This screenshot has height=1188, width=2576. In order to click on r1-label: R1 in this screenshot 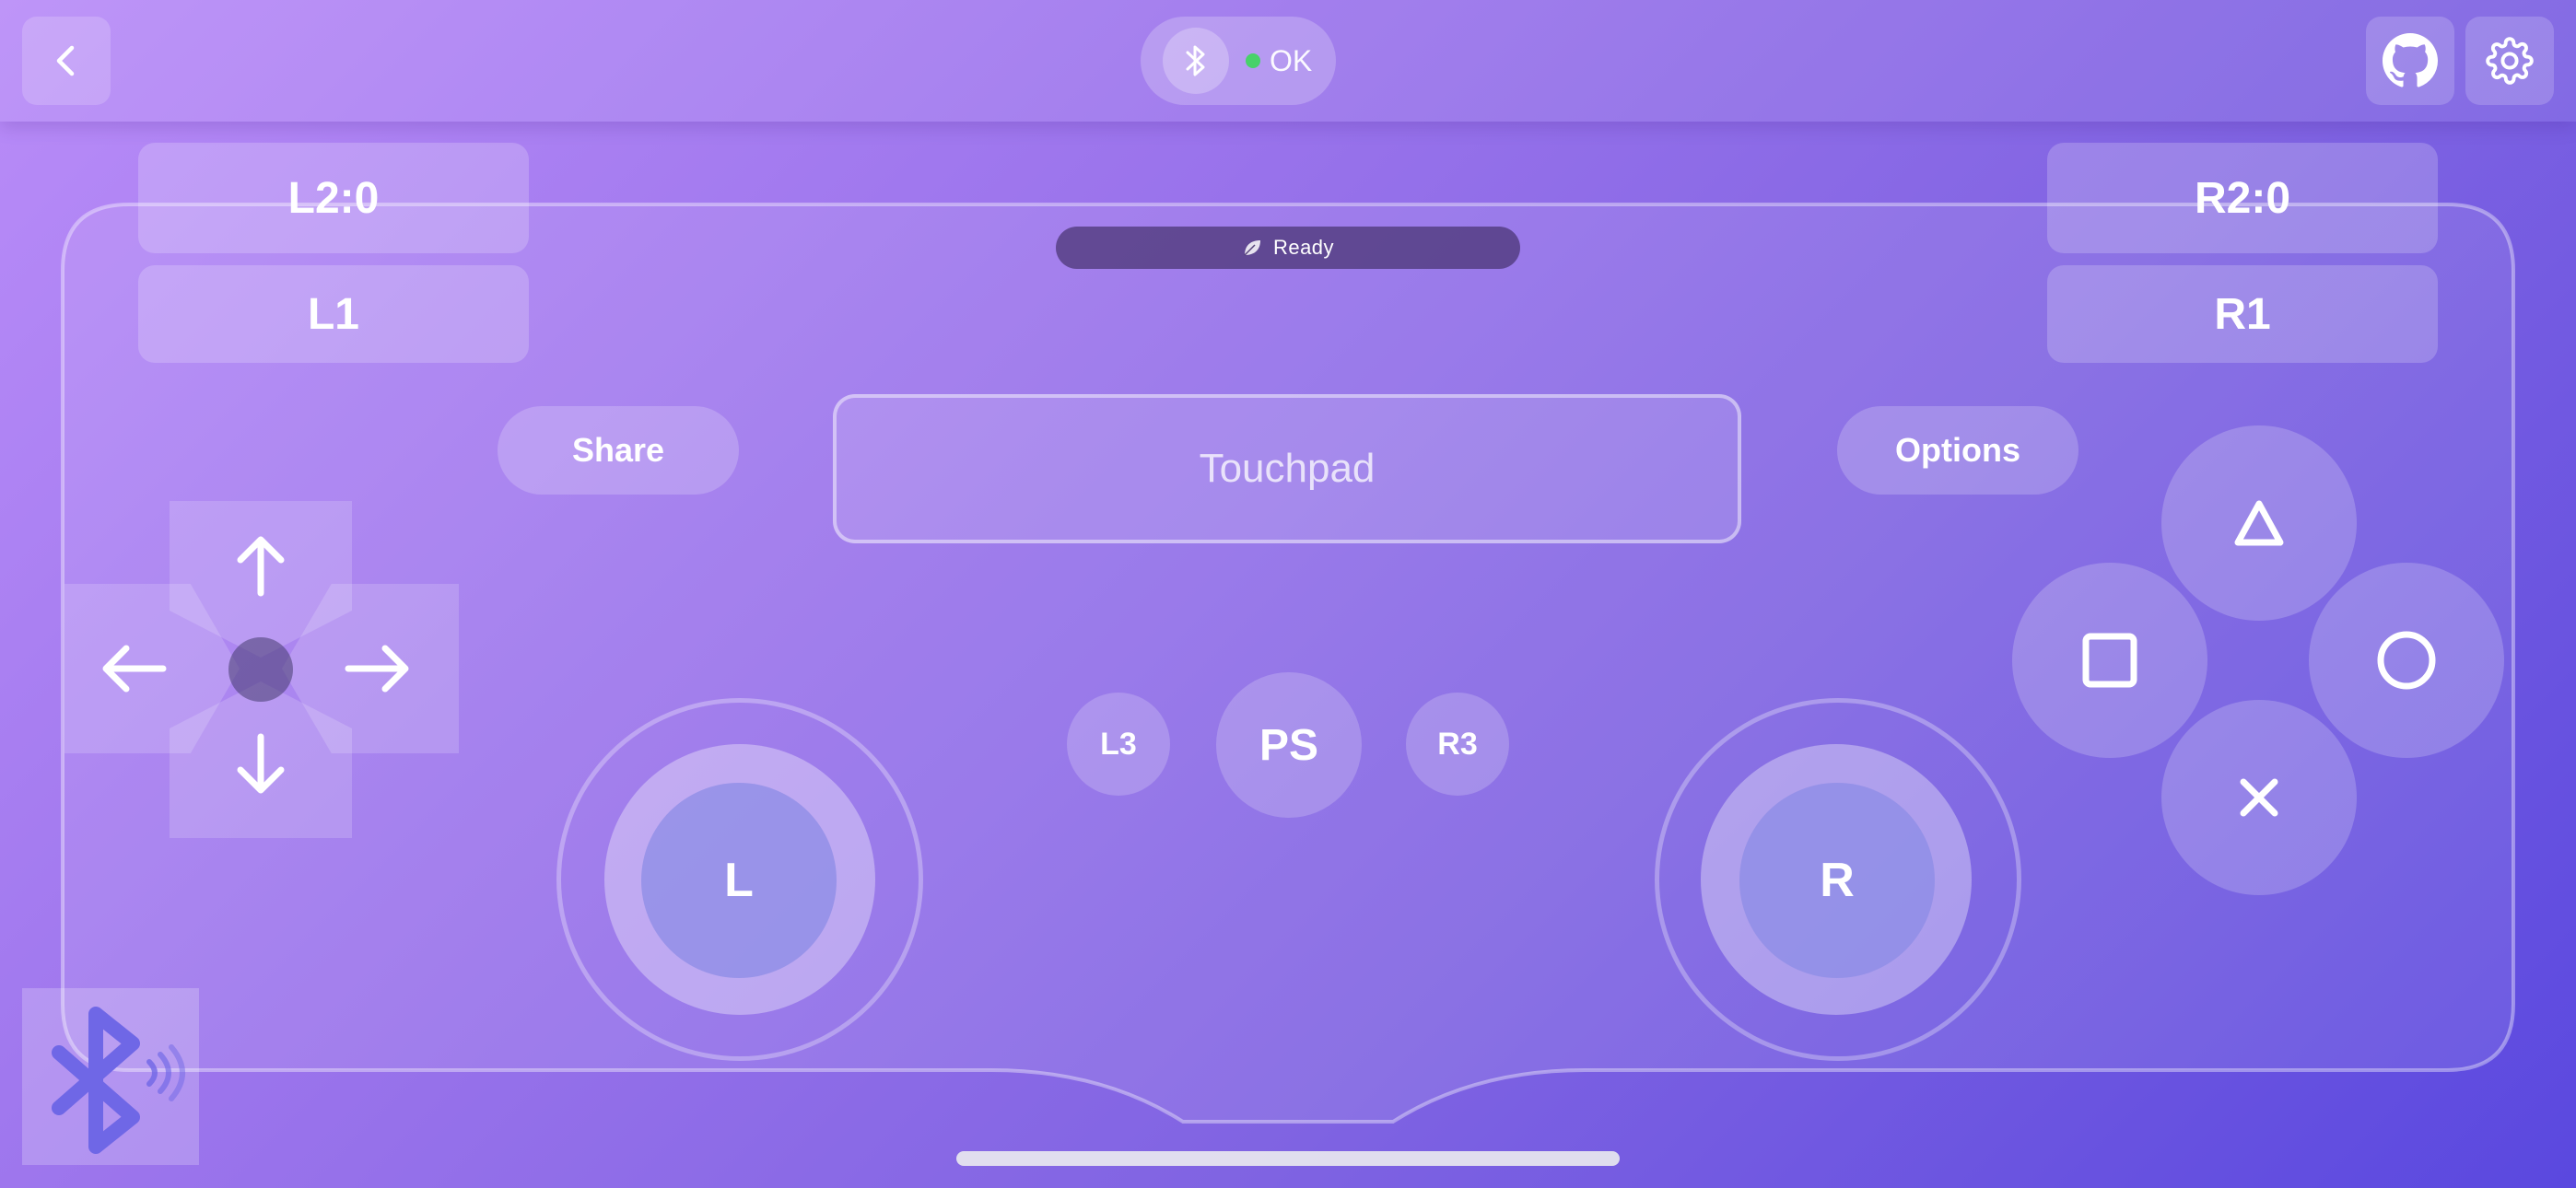, I will do `click(2242, 314)`.